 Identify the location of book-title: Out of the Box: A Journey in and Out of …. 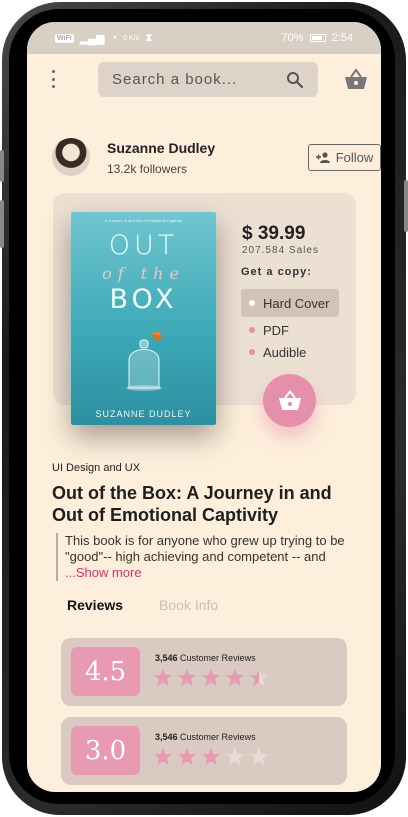
(192, 504).